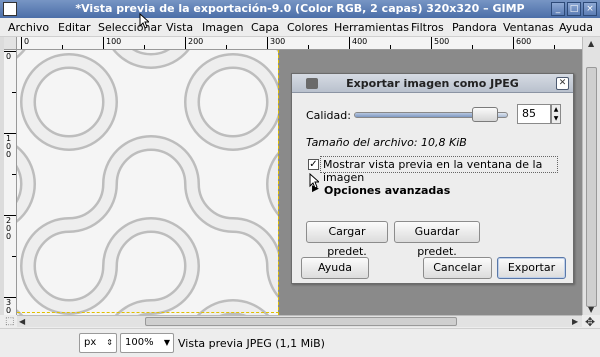 The width and height of the screenshot is (600, 357). I want to click on menu-editar: Editar, so click(74, 27).